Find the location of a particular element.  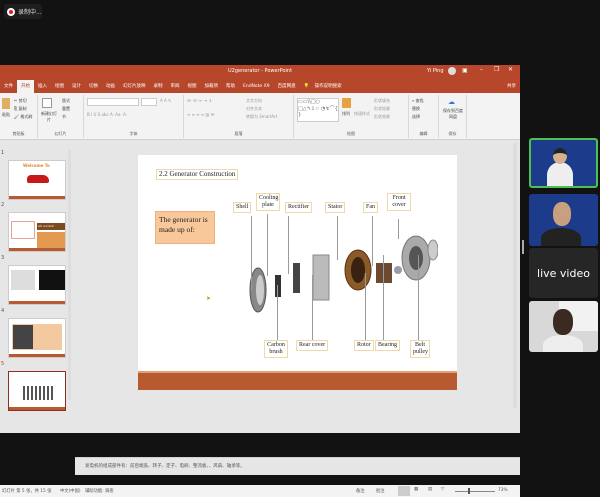

format-painter-button: 🖌 格式刷 is located at coordinates (23, 117).